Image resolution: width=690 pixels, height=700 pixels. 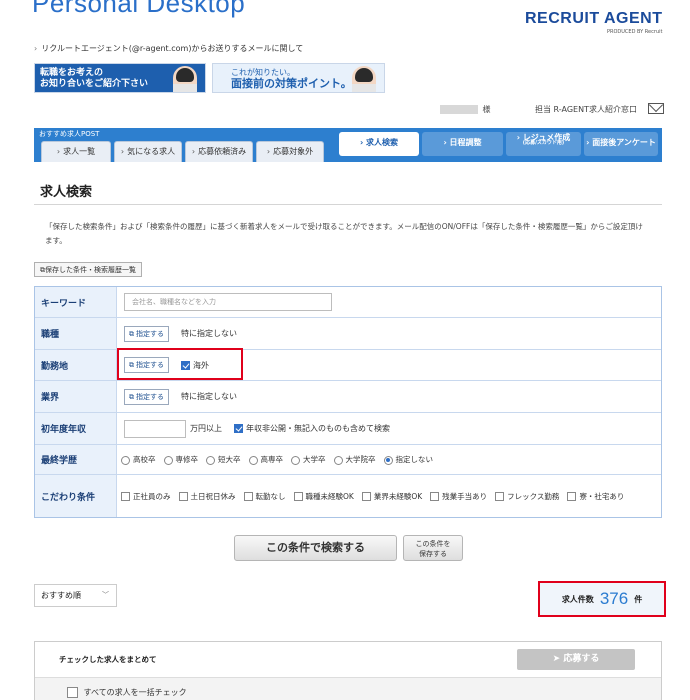 I want to click on tab-applied: 応募依頼済み, so click(x=219, y=151).